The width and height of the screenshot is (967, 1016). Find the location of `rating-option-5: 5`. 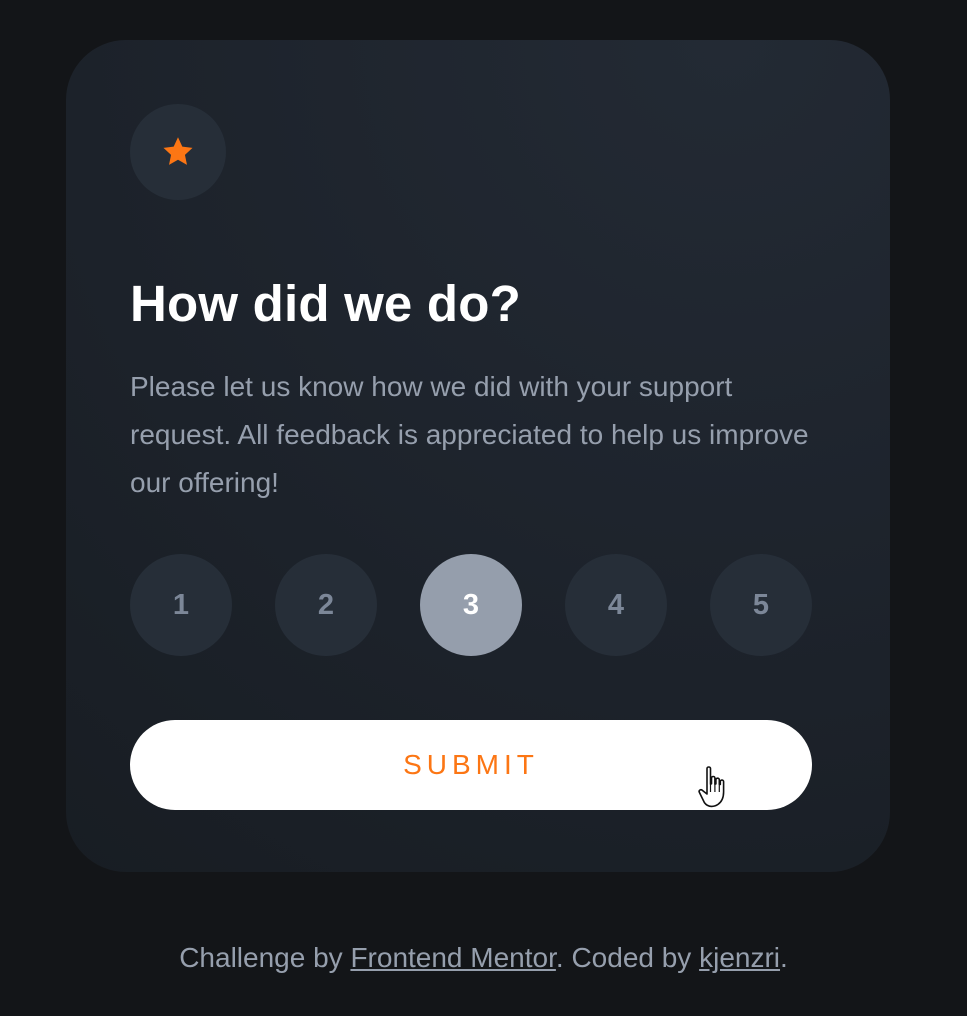

rating-option-5: 5 is located at coordinates (761, 605).